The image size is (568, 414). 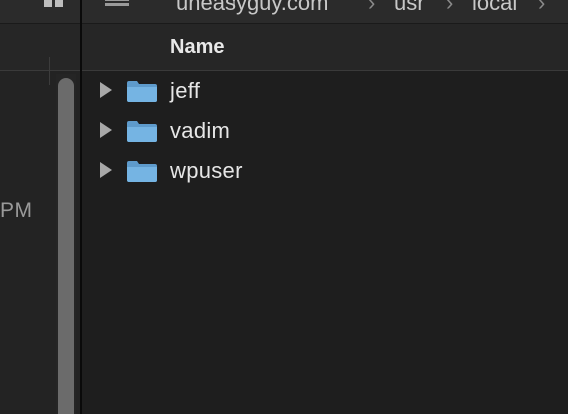 I want to click on list-item: wpuser, so click(x=325, y=171).